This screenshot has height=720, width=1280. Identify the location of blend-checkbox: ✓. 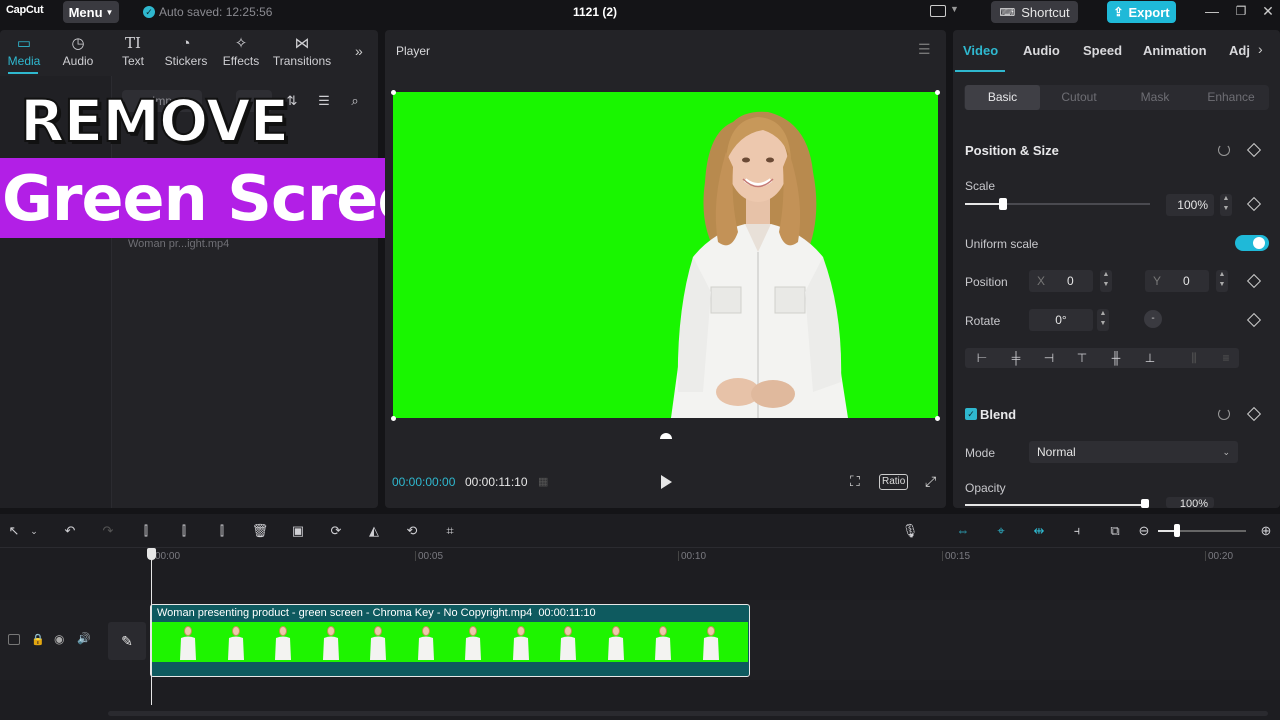
(971, 414).